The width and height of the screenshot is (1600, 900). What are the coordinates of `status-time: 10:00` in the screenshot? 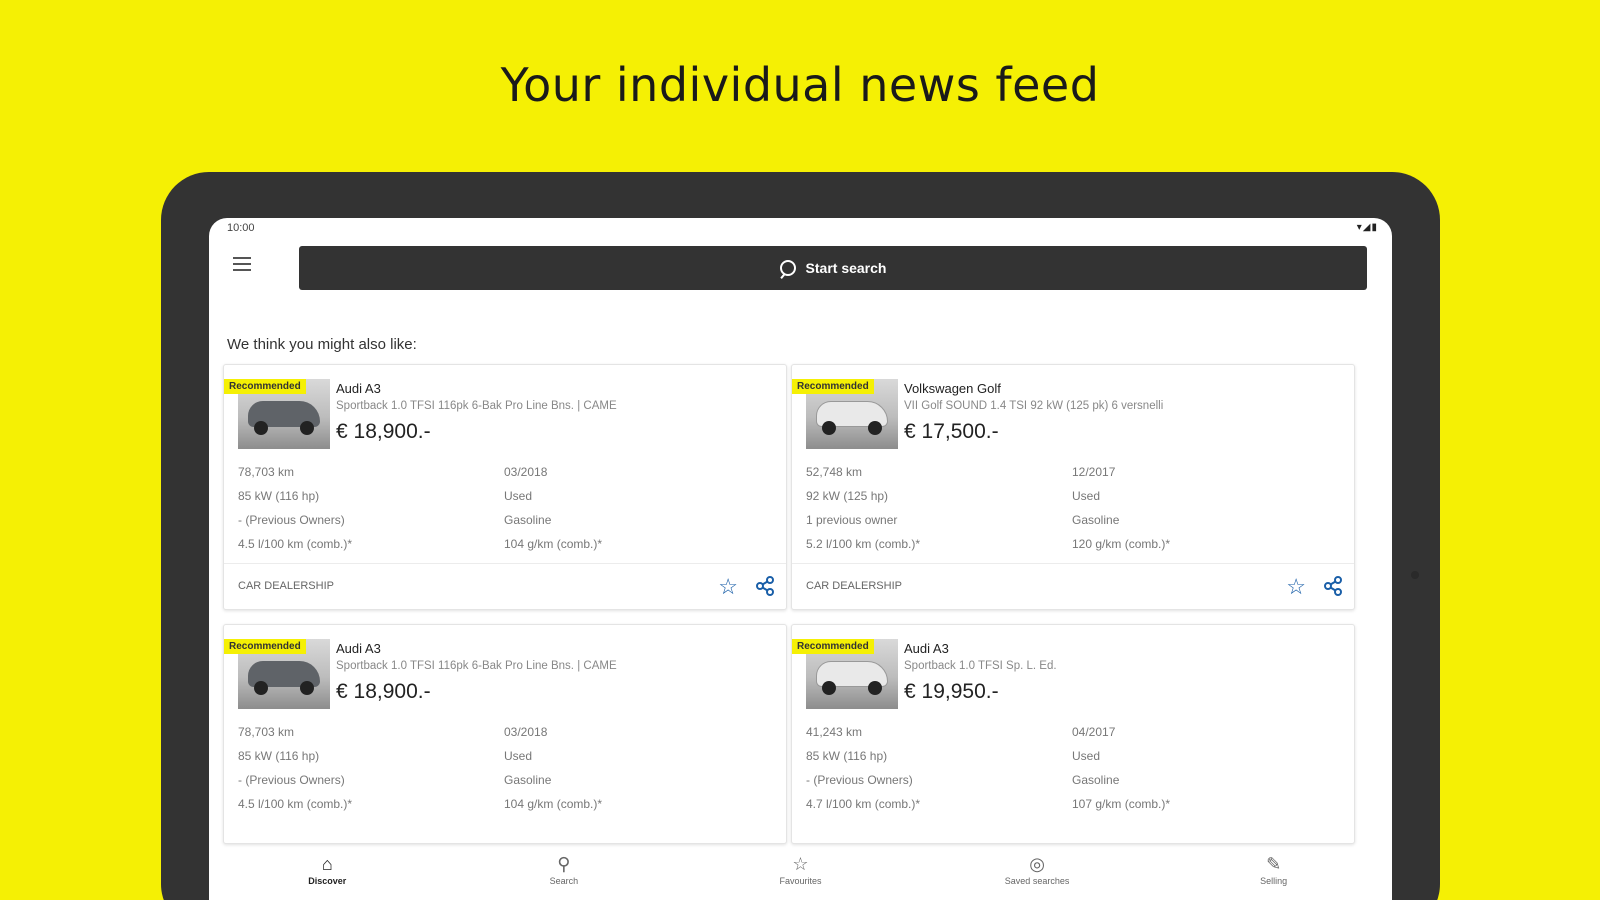 It's located at (241, 228).